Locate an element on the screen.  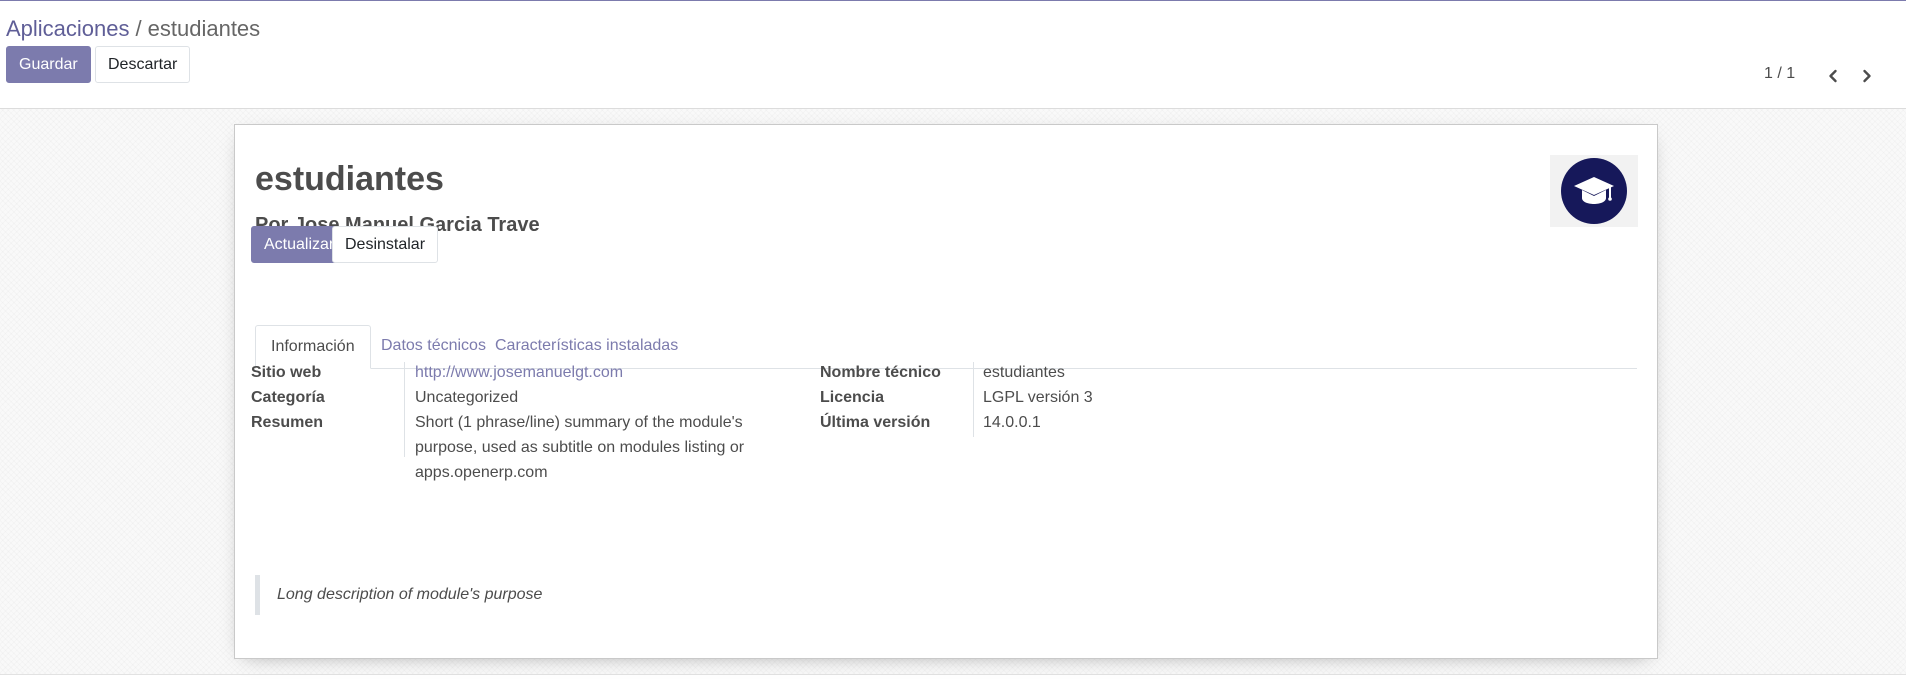
technical-name-label: Nombre técnico is located at coordinates (880, 372).